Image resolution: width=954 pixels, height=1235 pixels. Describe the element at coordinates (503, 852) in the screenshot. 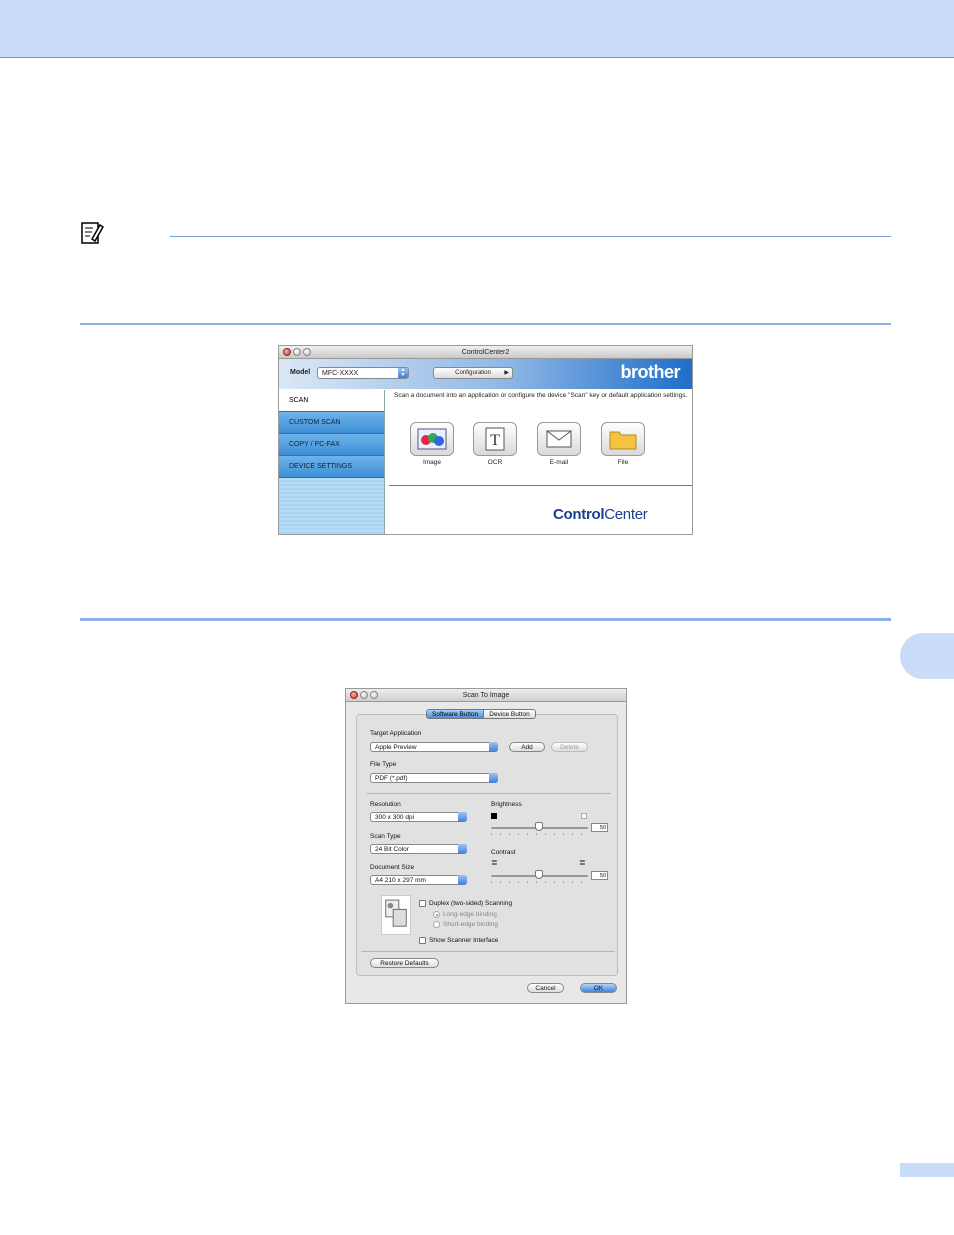

I see `contrast-label: Contrast` at that location.